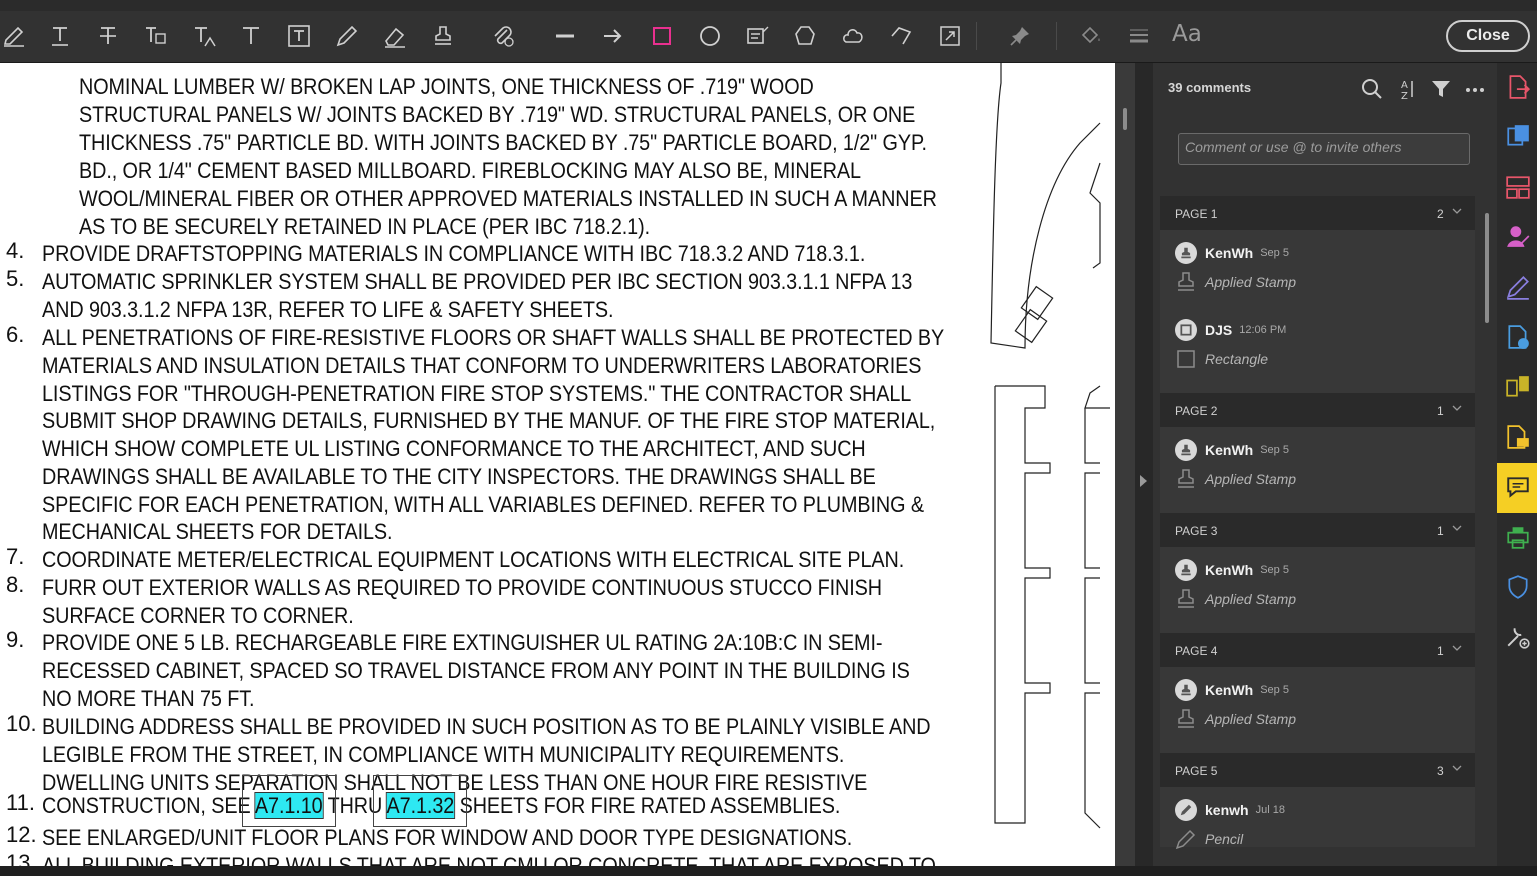  What do you see at coordinates (1518, 537) in the screenshot?
I see `print-production-icon` at bounding box center [1518, 537].